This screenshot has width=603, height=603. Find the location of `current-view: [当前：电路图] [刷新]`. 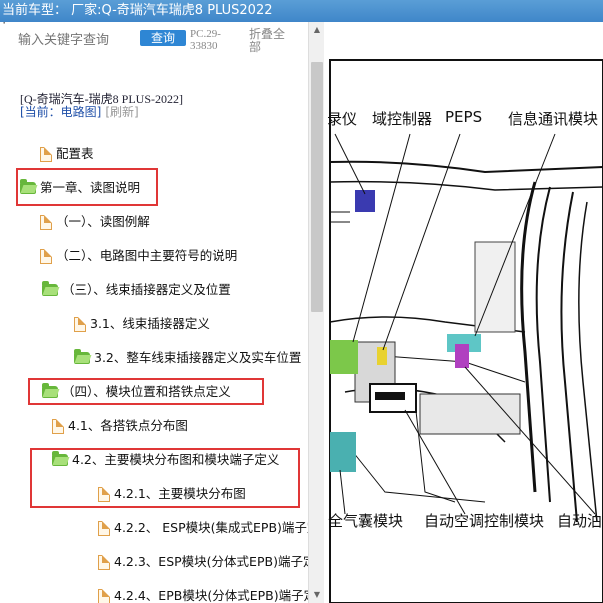

current-view: [当前：电路图] [刷新] is located at coordinates (79, 111).